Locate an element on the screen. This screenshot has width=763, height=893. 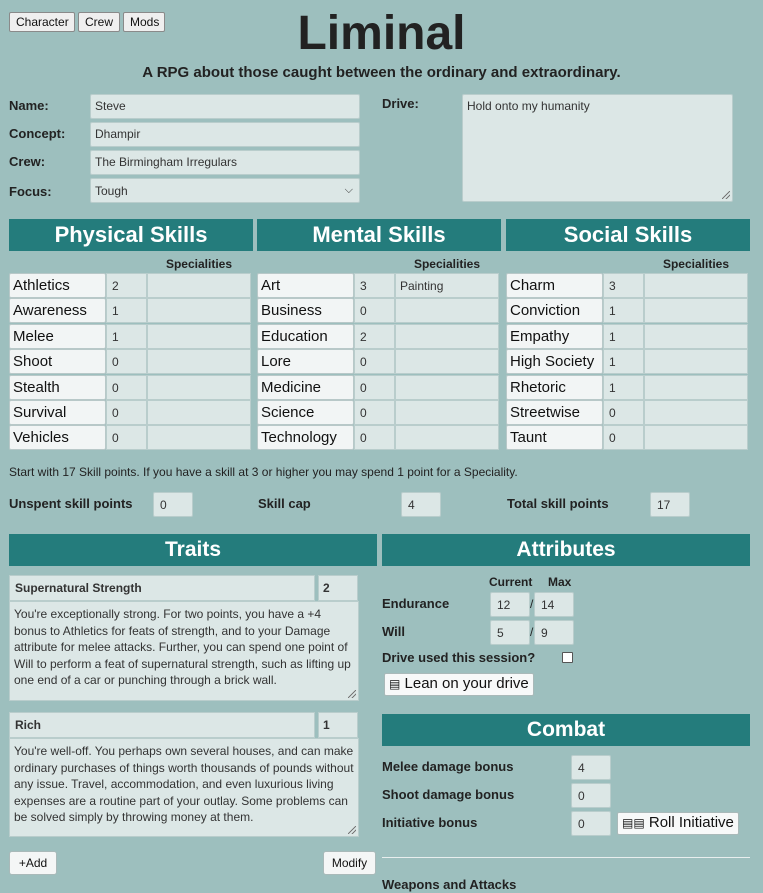
skill-roll-button: Medicine is located at coordinates (305, 387).